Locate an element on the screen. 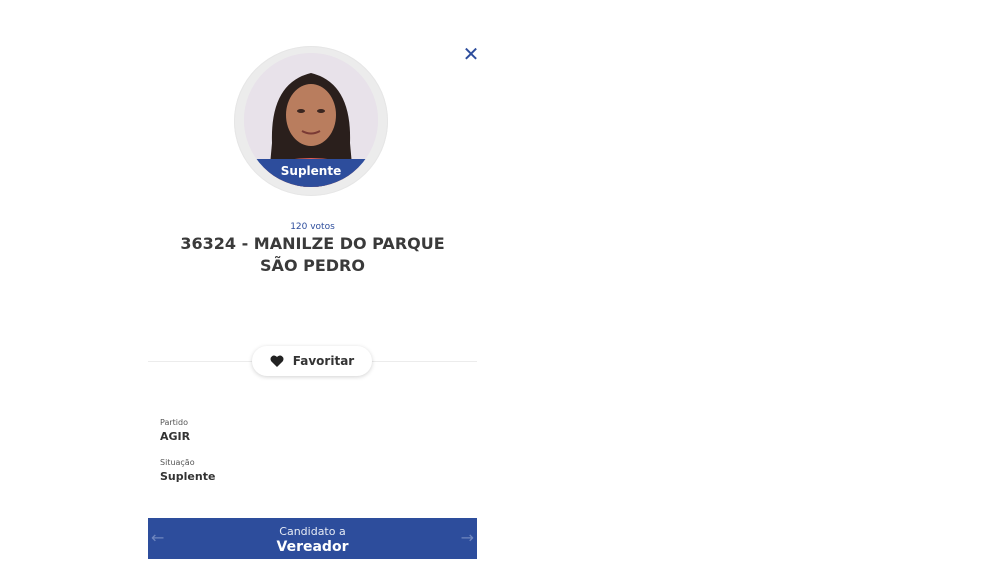 The image size is (1002, 576). avatar: Suplente is located at coordinates (311, 120).